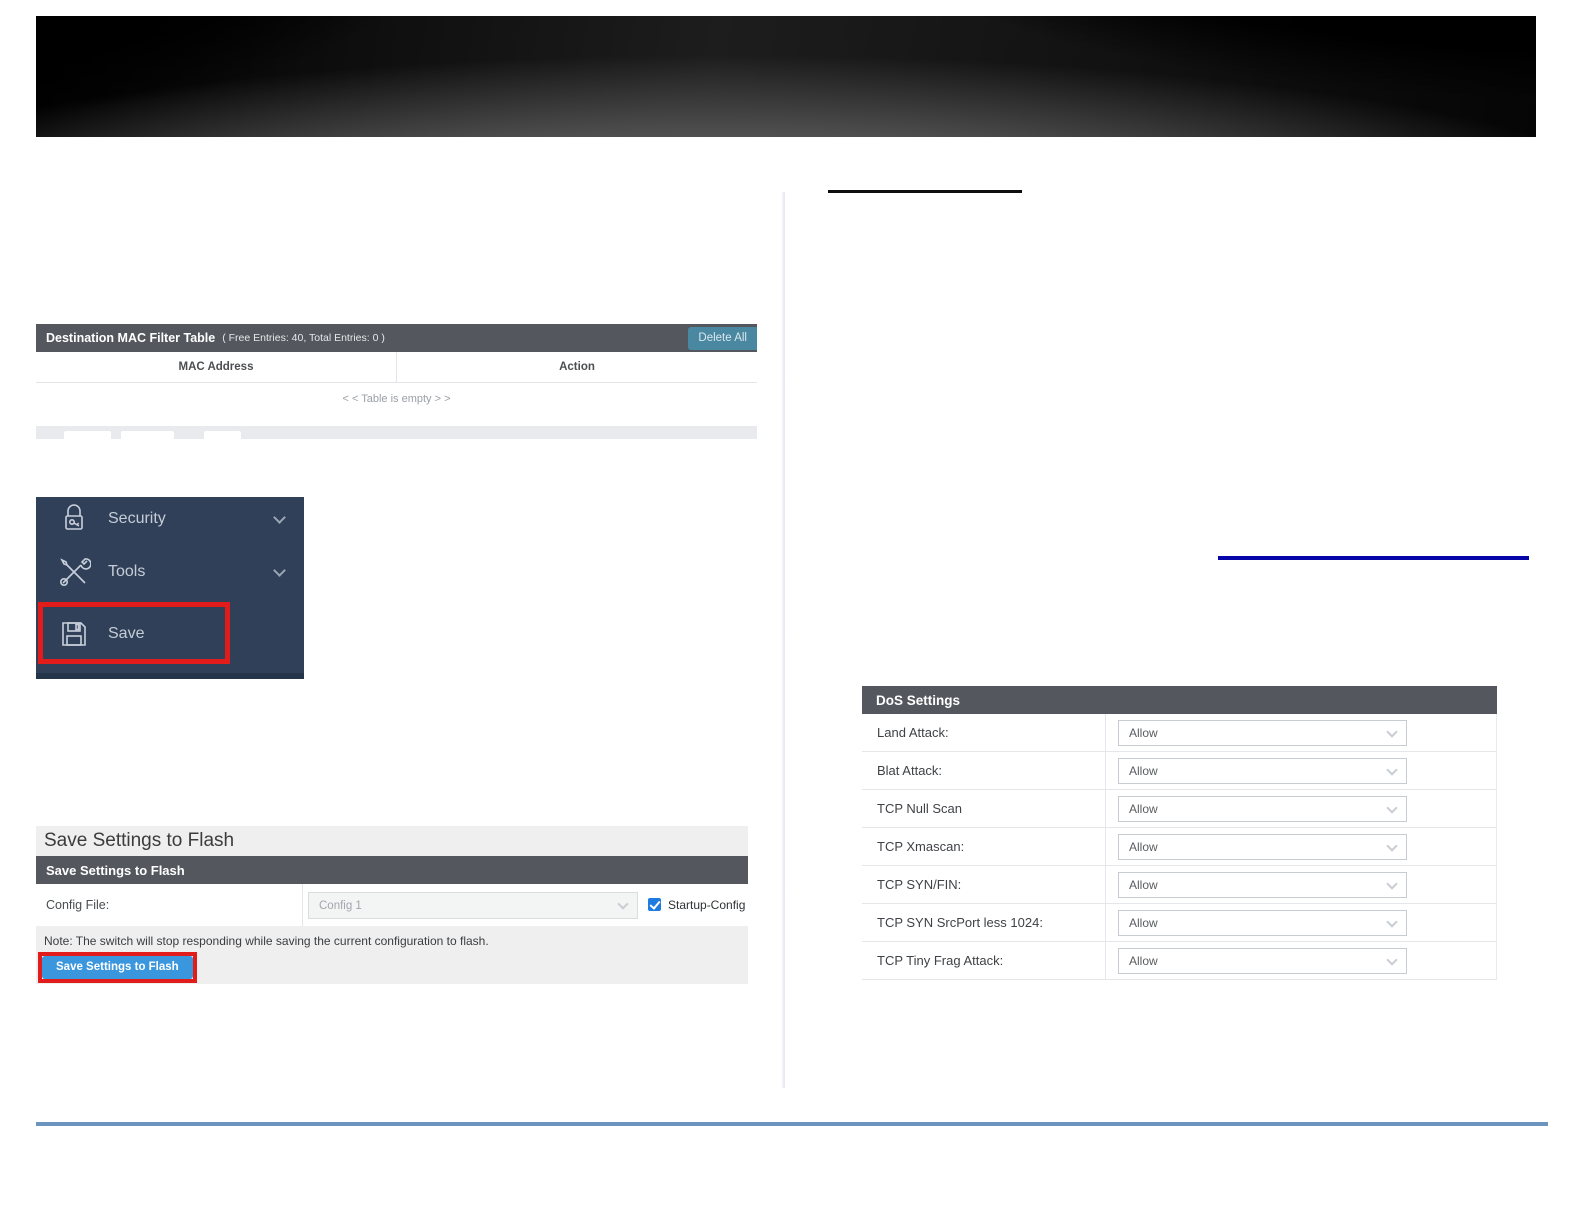 The width and height of the screenshot is (1584, 1224). Describe the element at coordinates (722, 338) in the screenshot. I see `delete-all-button: Delete All` at that location.